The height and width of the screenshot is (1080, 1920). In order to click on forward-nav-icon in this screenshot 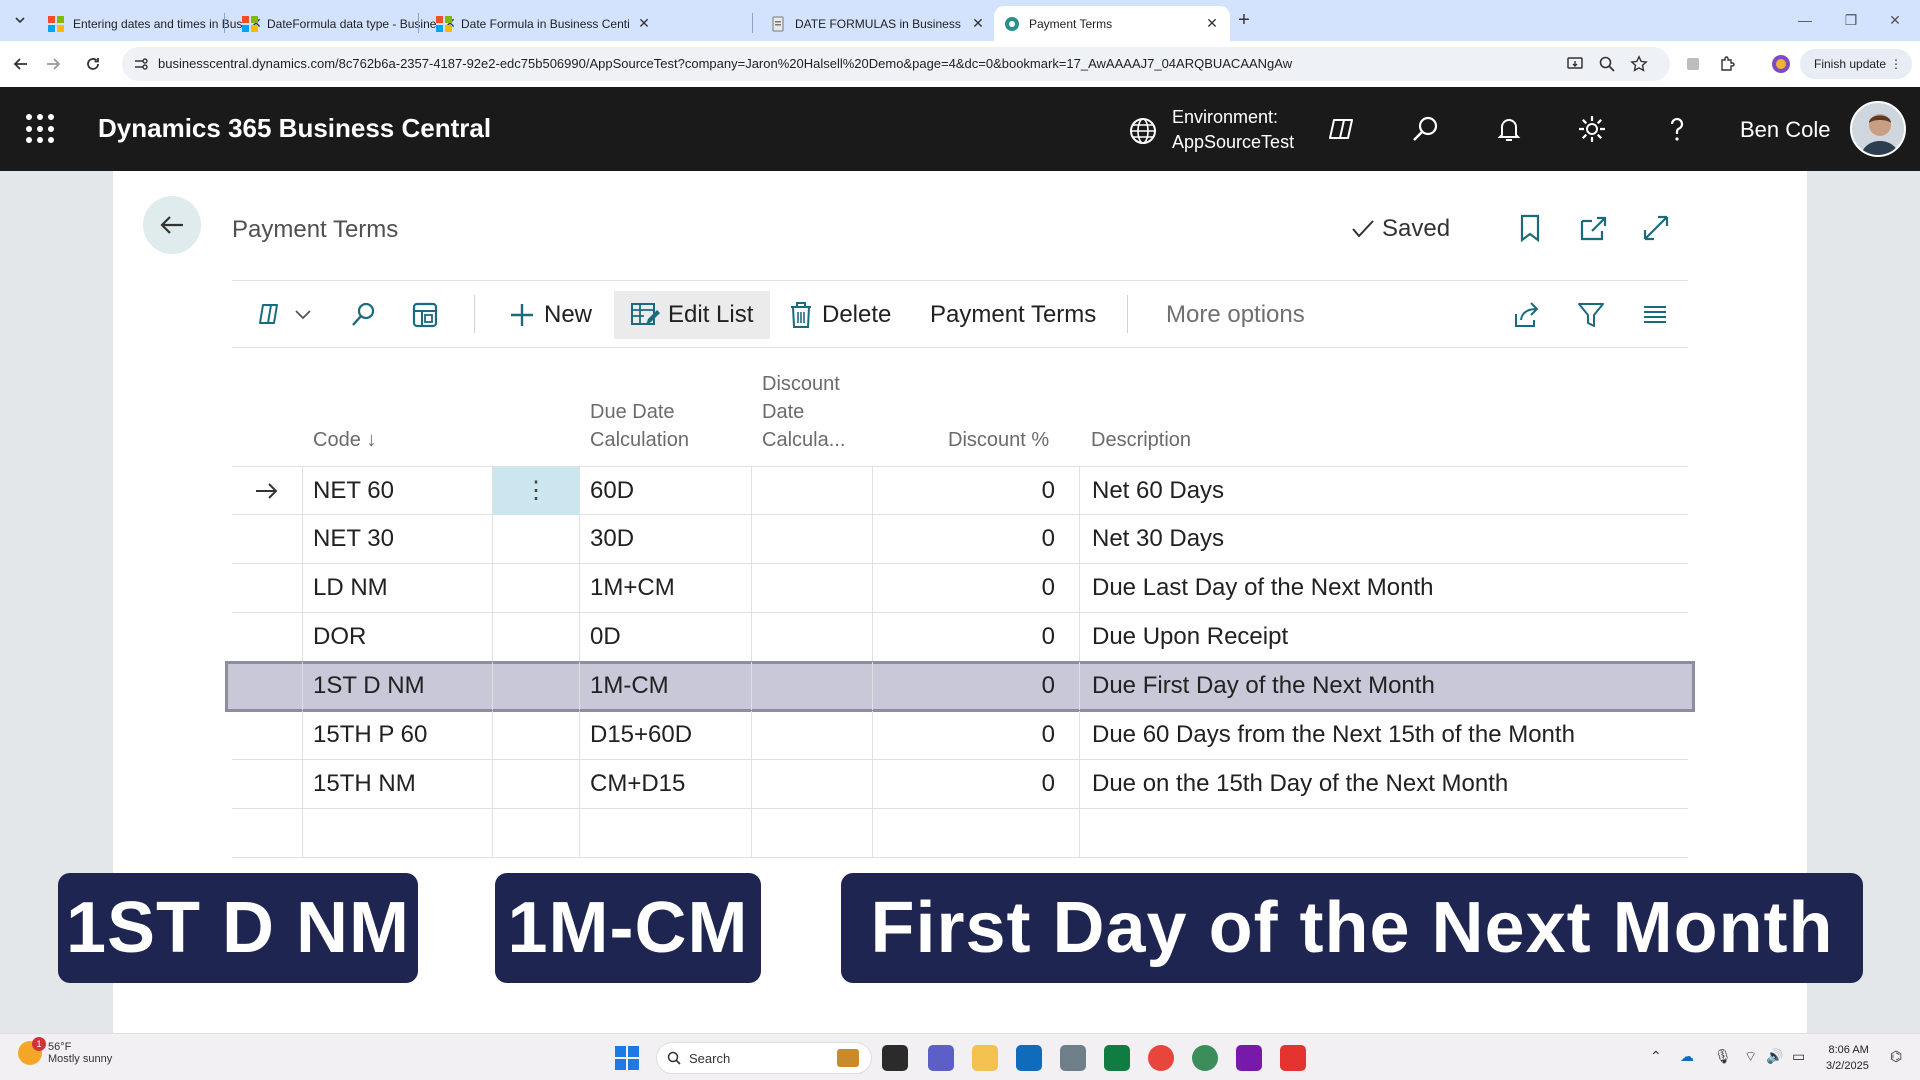, I will do `click(53, 64)`.